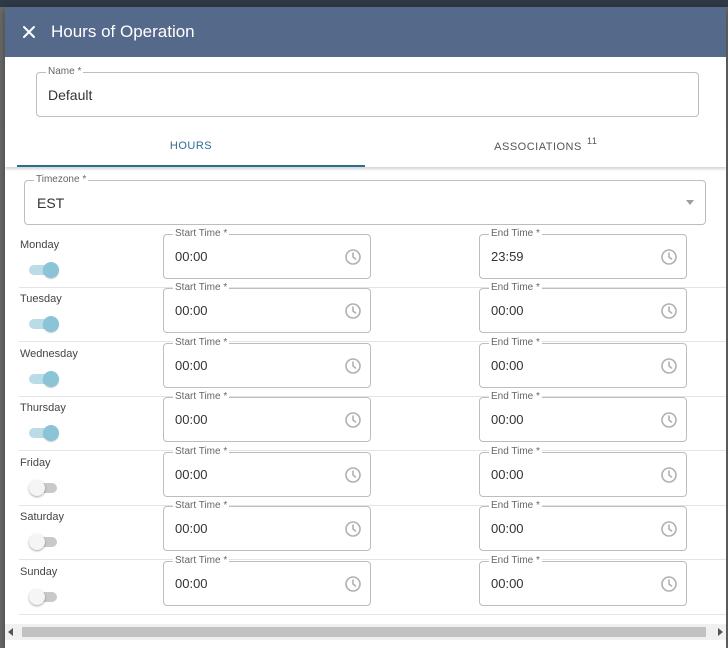  Describe the element at coordinates (267, 416) in the screenshot. I see `start-time-thursday: Start Time * 00:00` at that location.